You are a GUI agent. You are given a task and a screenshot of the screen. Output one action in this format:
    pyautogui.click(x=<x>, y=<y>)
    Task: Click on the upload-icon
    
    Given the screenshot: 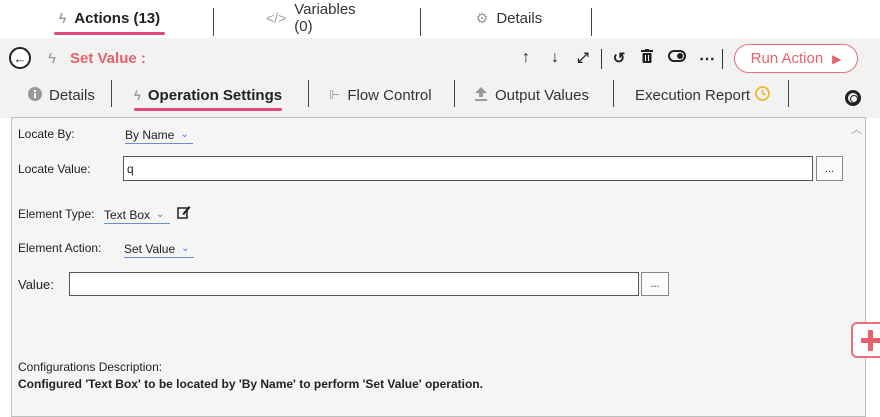 What is the action you would take?
    pyautogui.click(x=481, y=95)
    